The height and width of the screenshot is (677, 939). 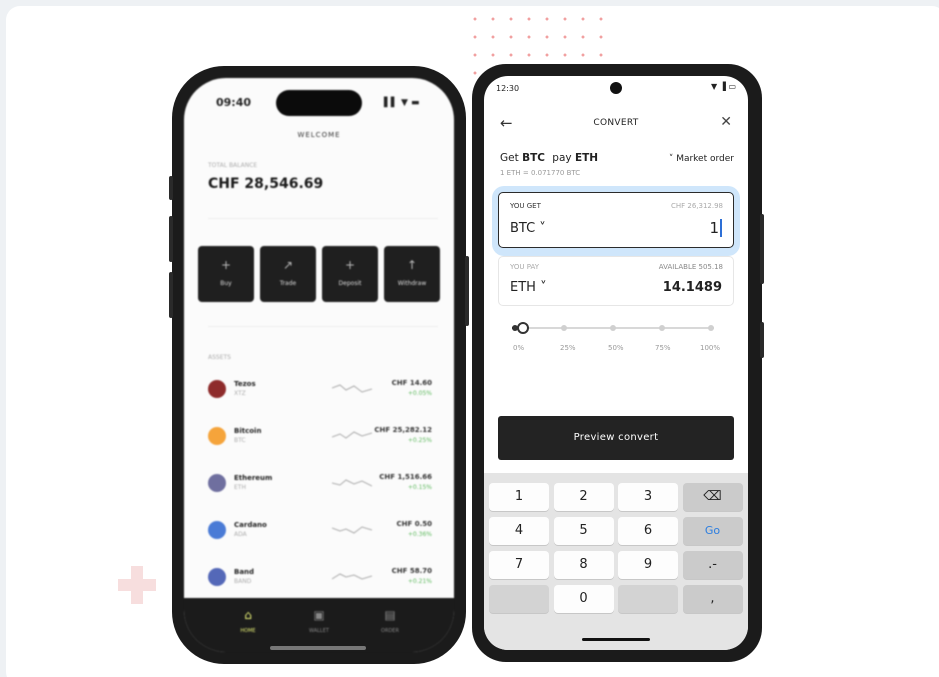 What do you see at coordinates (324, 530) in the screenshot?
I see `asset-row-cardano: Cardano ADA CHF 0.50 +0.36%` at bounding box center [324, 530].